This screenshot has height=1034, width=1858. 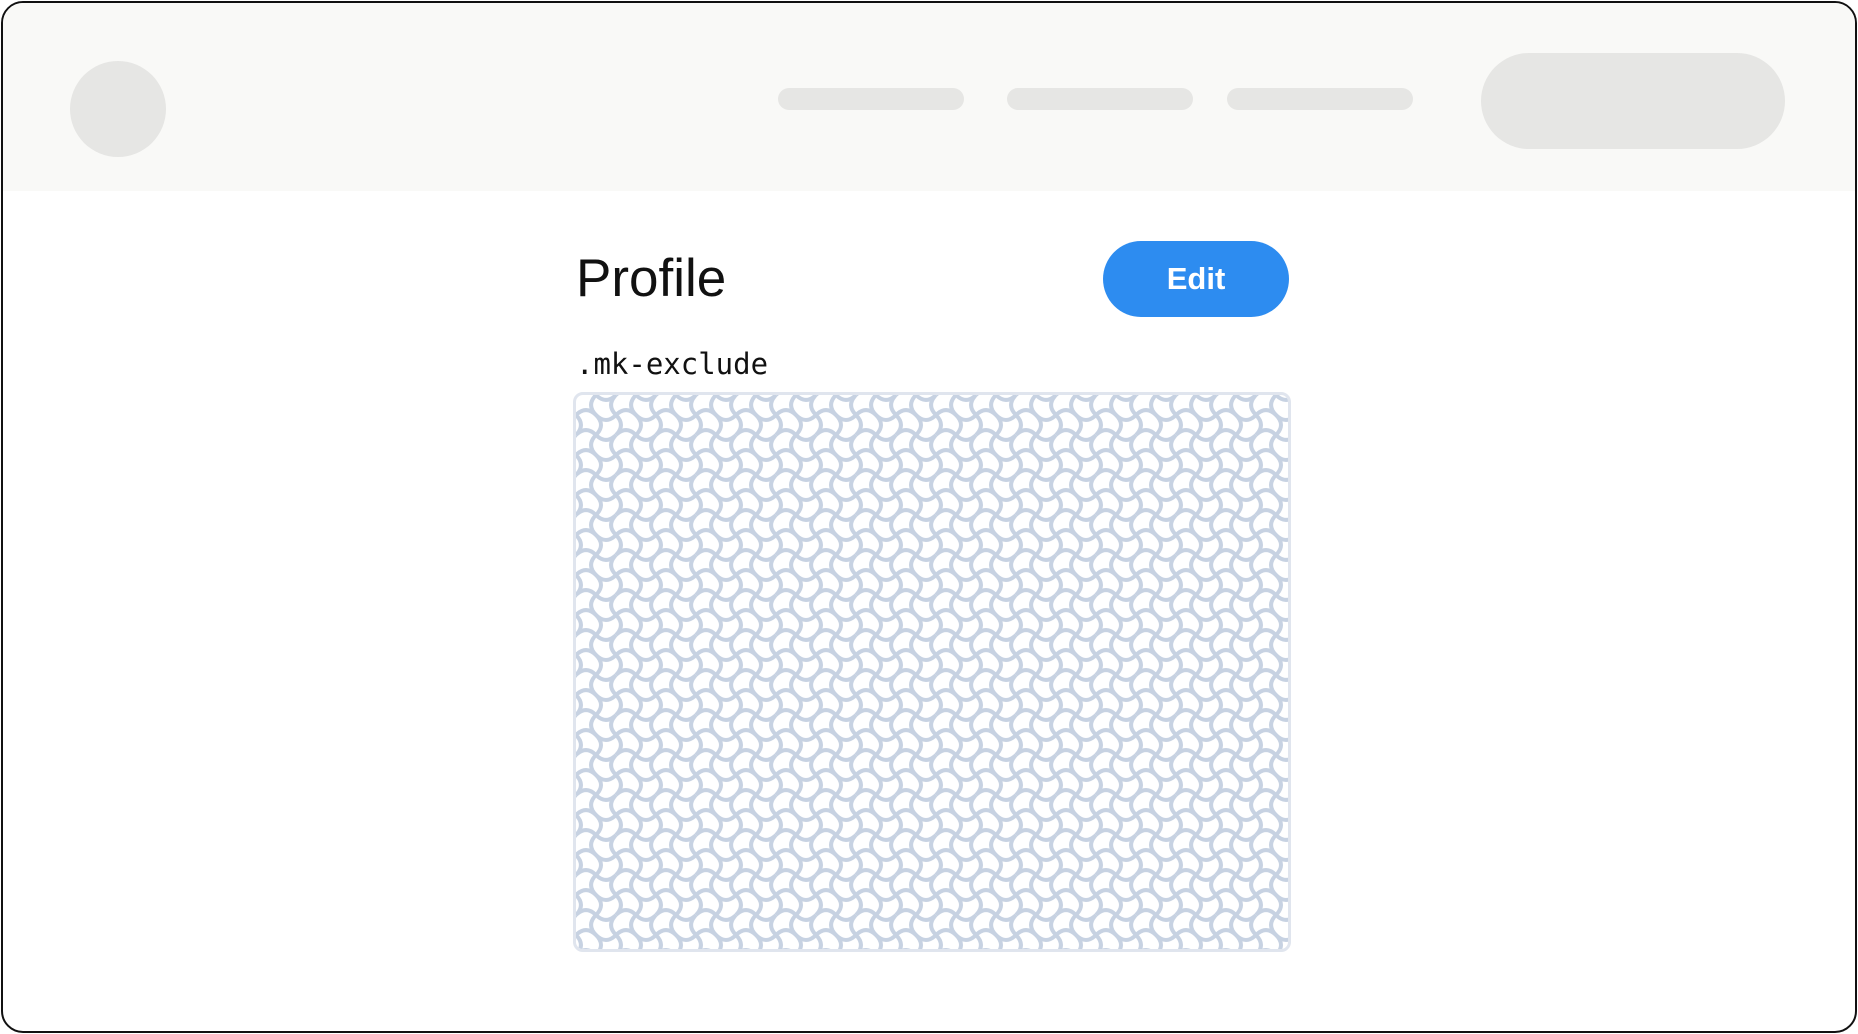 I want to click on logo-placeholder-icon, so click(x=118, y=109).